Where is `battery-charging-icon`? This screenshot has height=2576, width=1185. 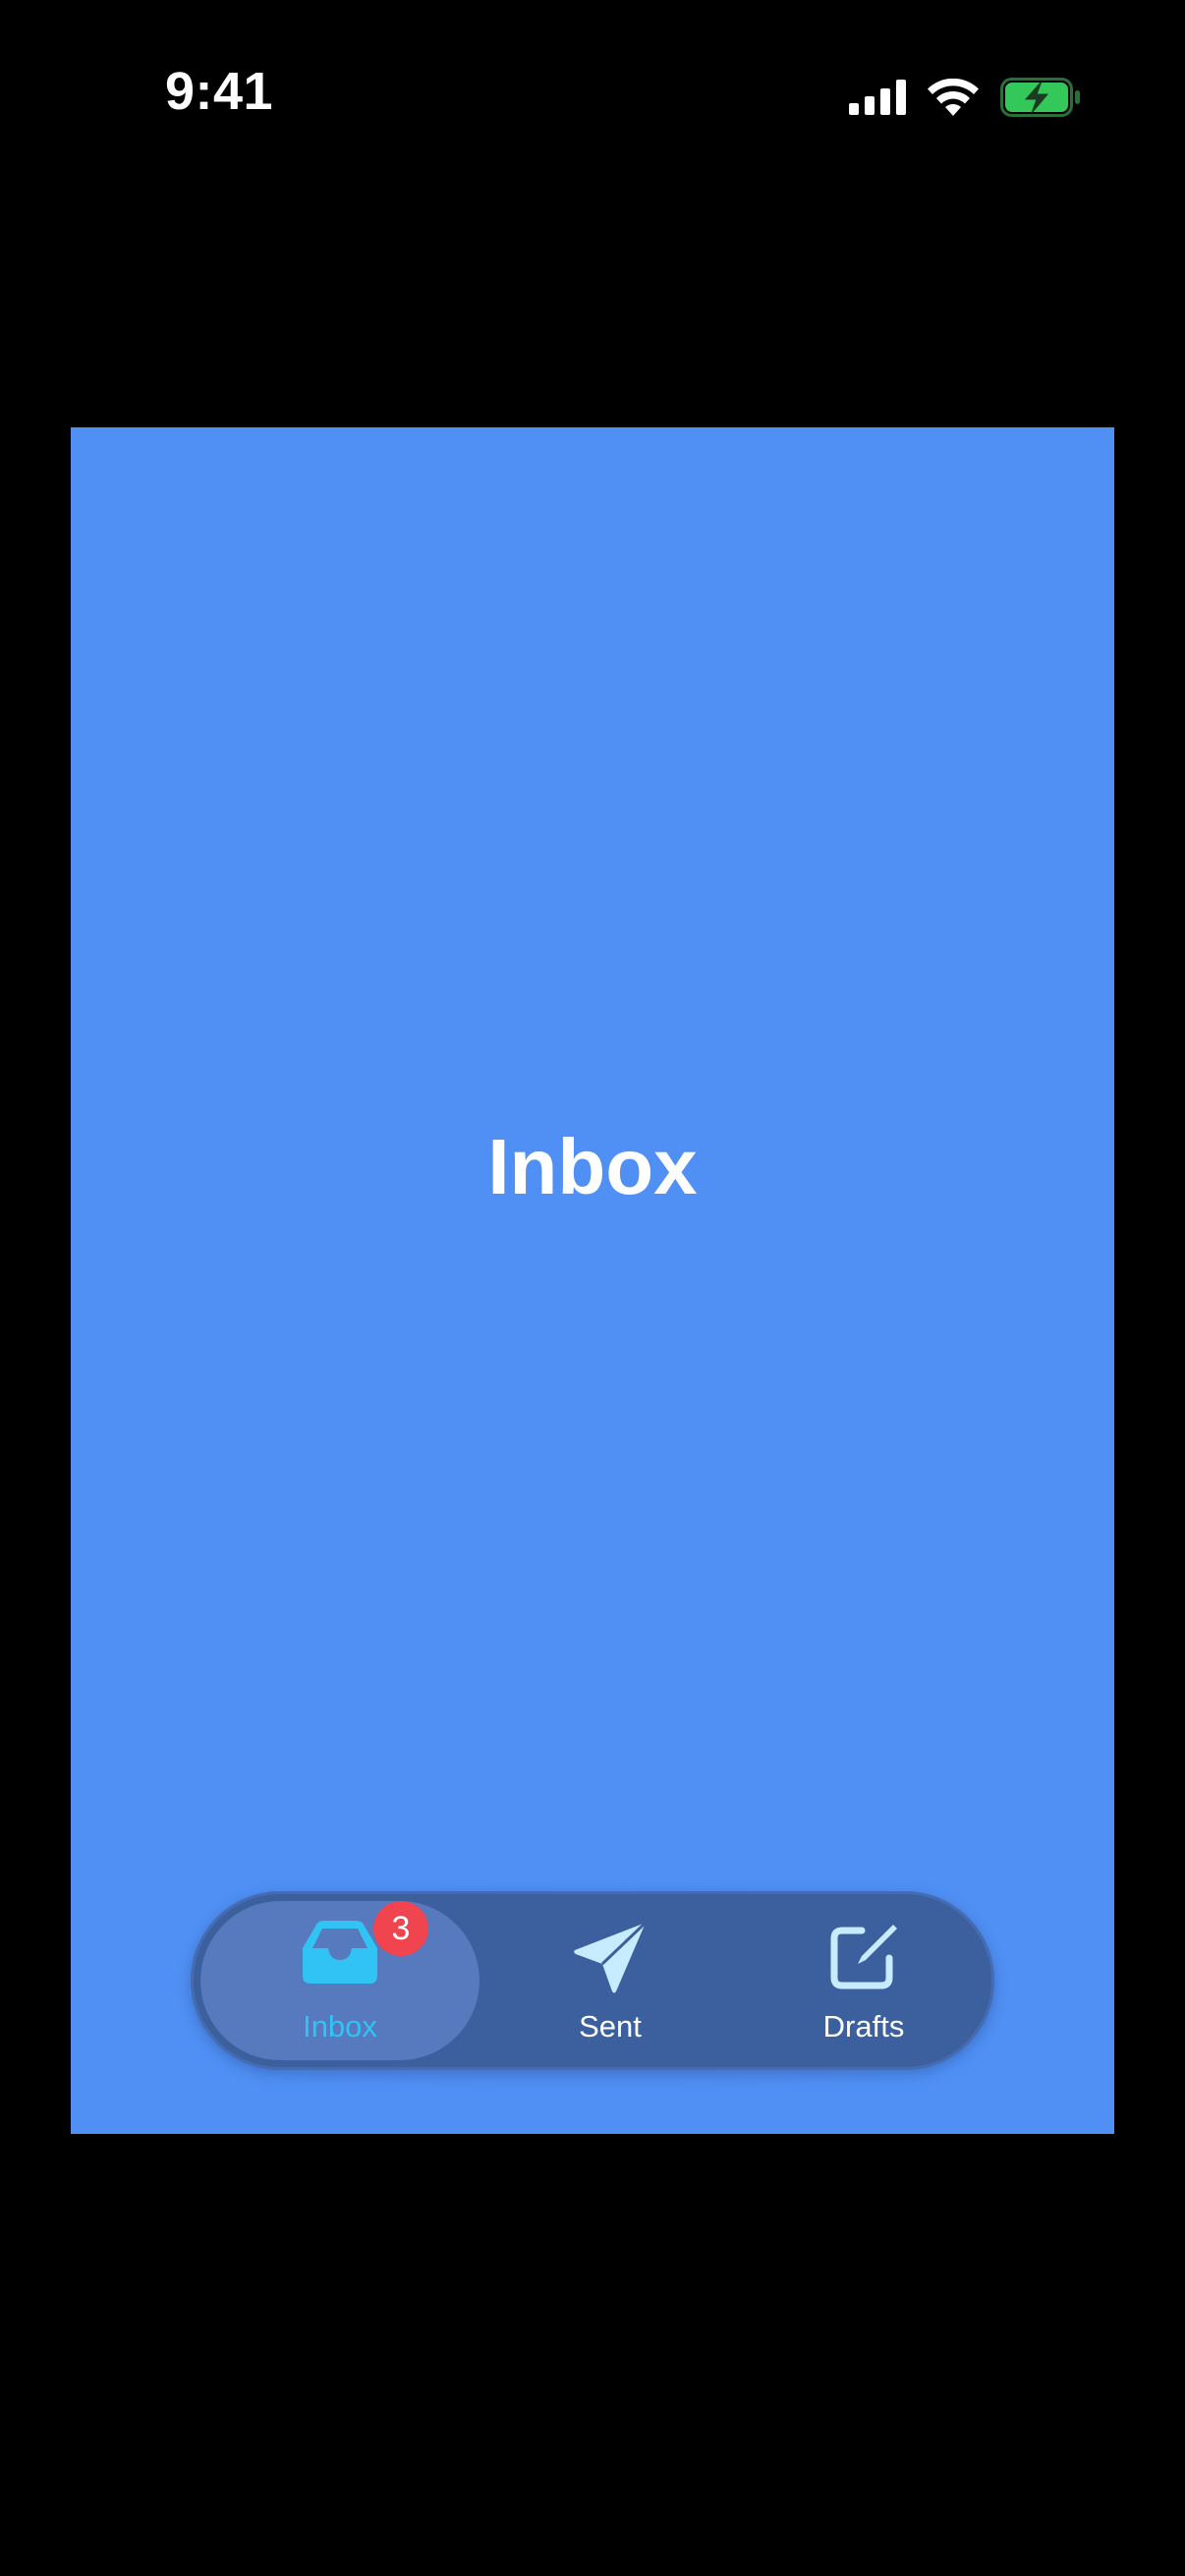 battery-charging-icon is located at coordinates (1040, 97).